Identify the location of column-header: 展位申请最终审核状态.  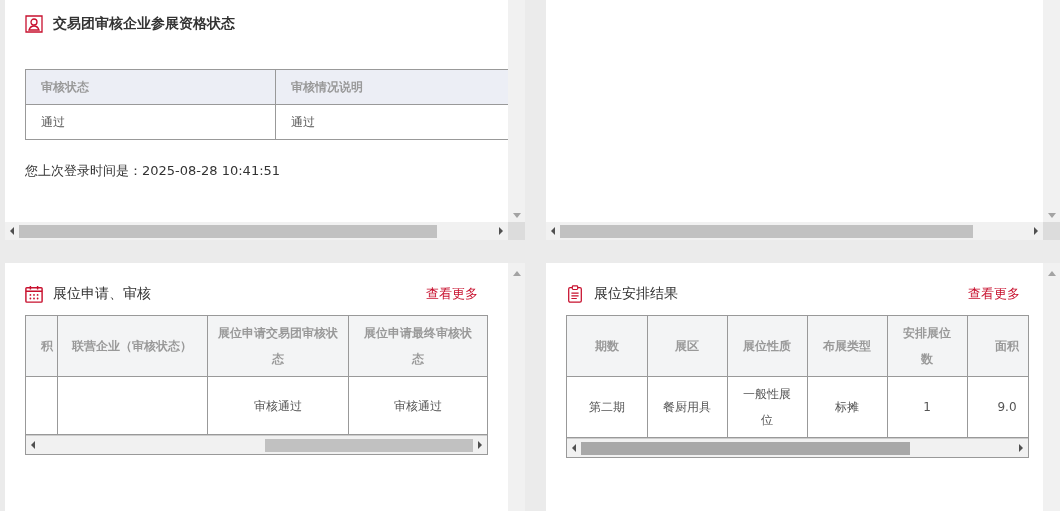
(417, 346).